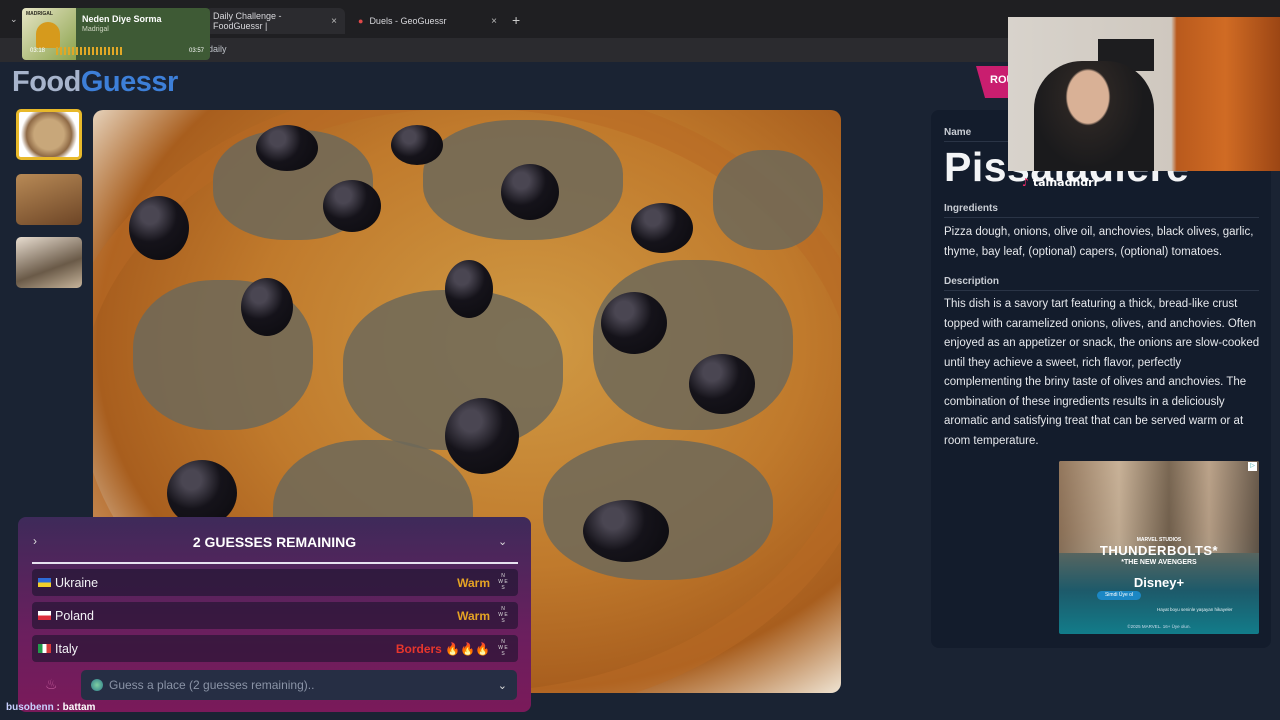 Image resolution: width=1280 pixels, height=720 pixels. I want to click on album-figure, so click(48, 35).